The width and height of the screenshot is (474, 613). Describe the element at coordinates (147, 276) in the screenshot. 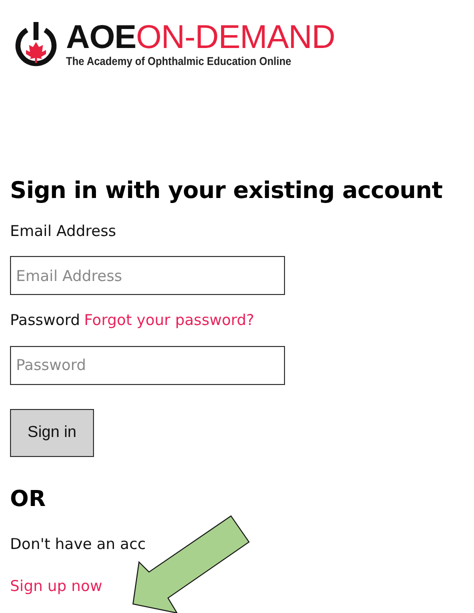

I see `email-field: Email Address` at that location.